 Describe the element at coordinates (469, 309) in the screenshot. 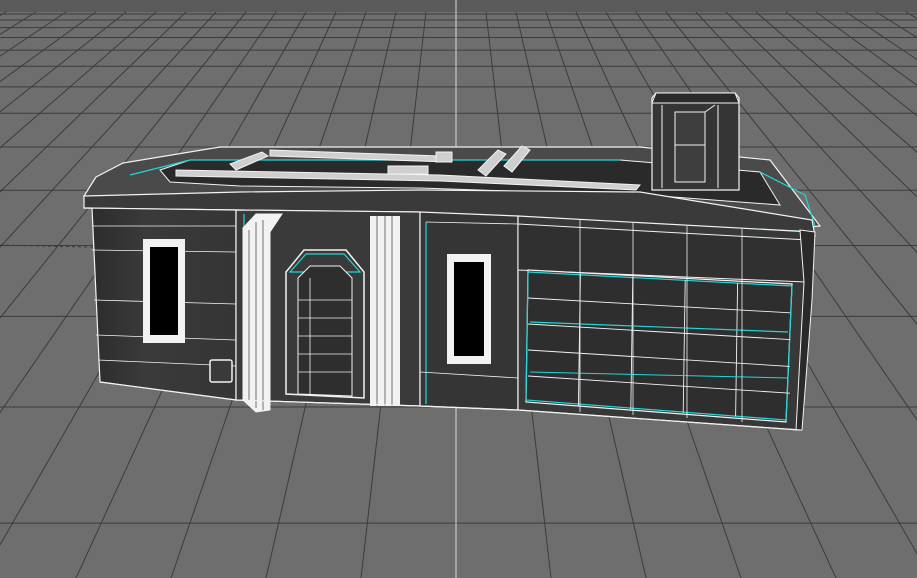

I see `right-window-glass` at that location.